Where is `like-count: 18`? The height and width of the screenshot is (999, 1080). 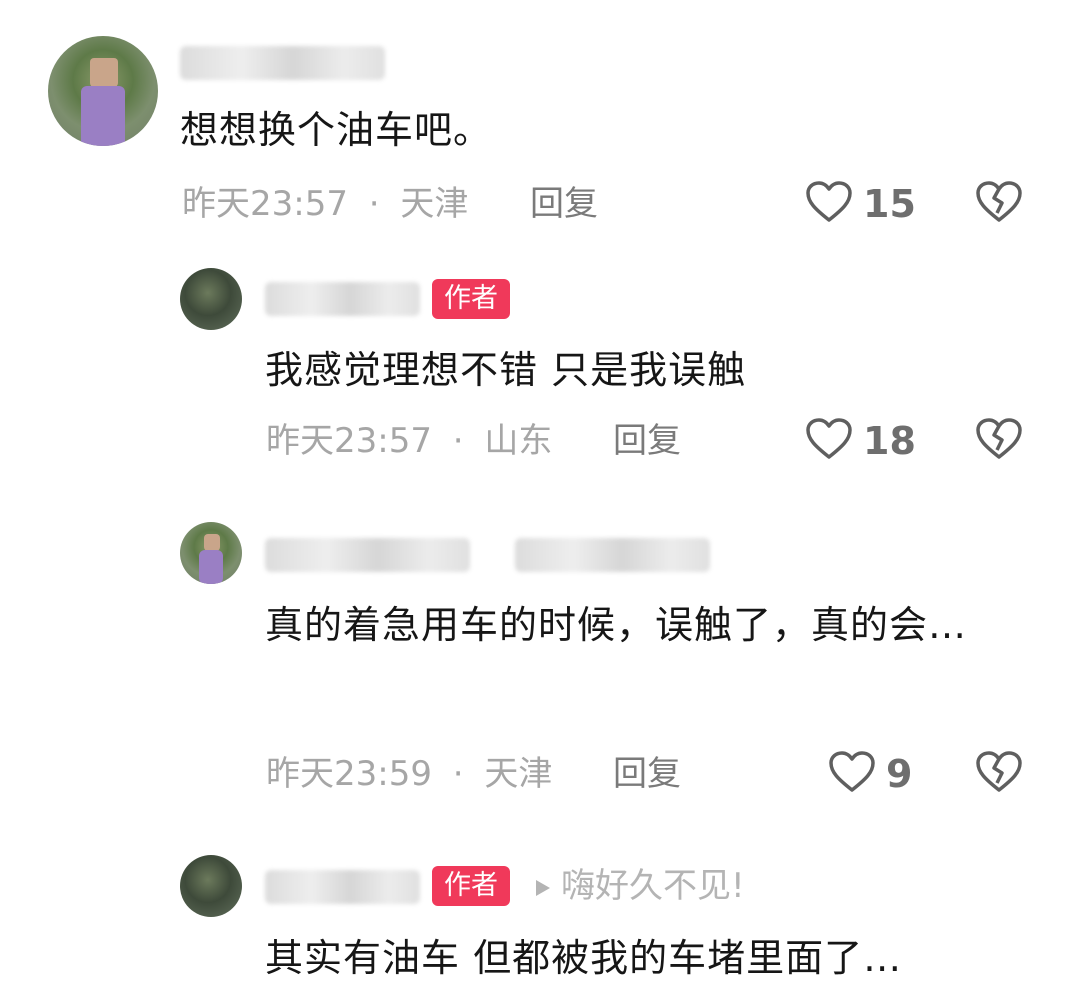
like-count: 18 is located at coordinates (889, 441).